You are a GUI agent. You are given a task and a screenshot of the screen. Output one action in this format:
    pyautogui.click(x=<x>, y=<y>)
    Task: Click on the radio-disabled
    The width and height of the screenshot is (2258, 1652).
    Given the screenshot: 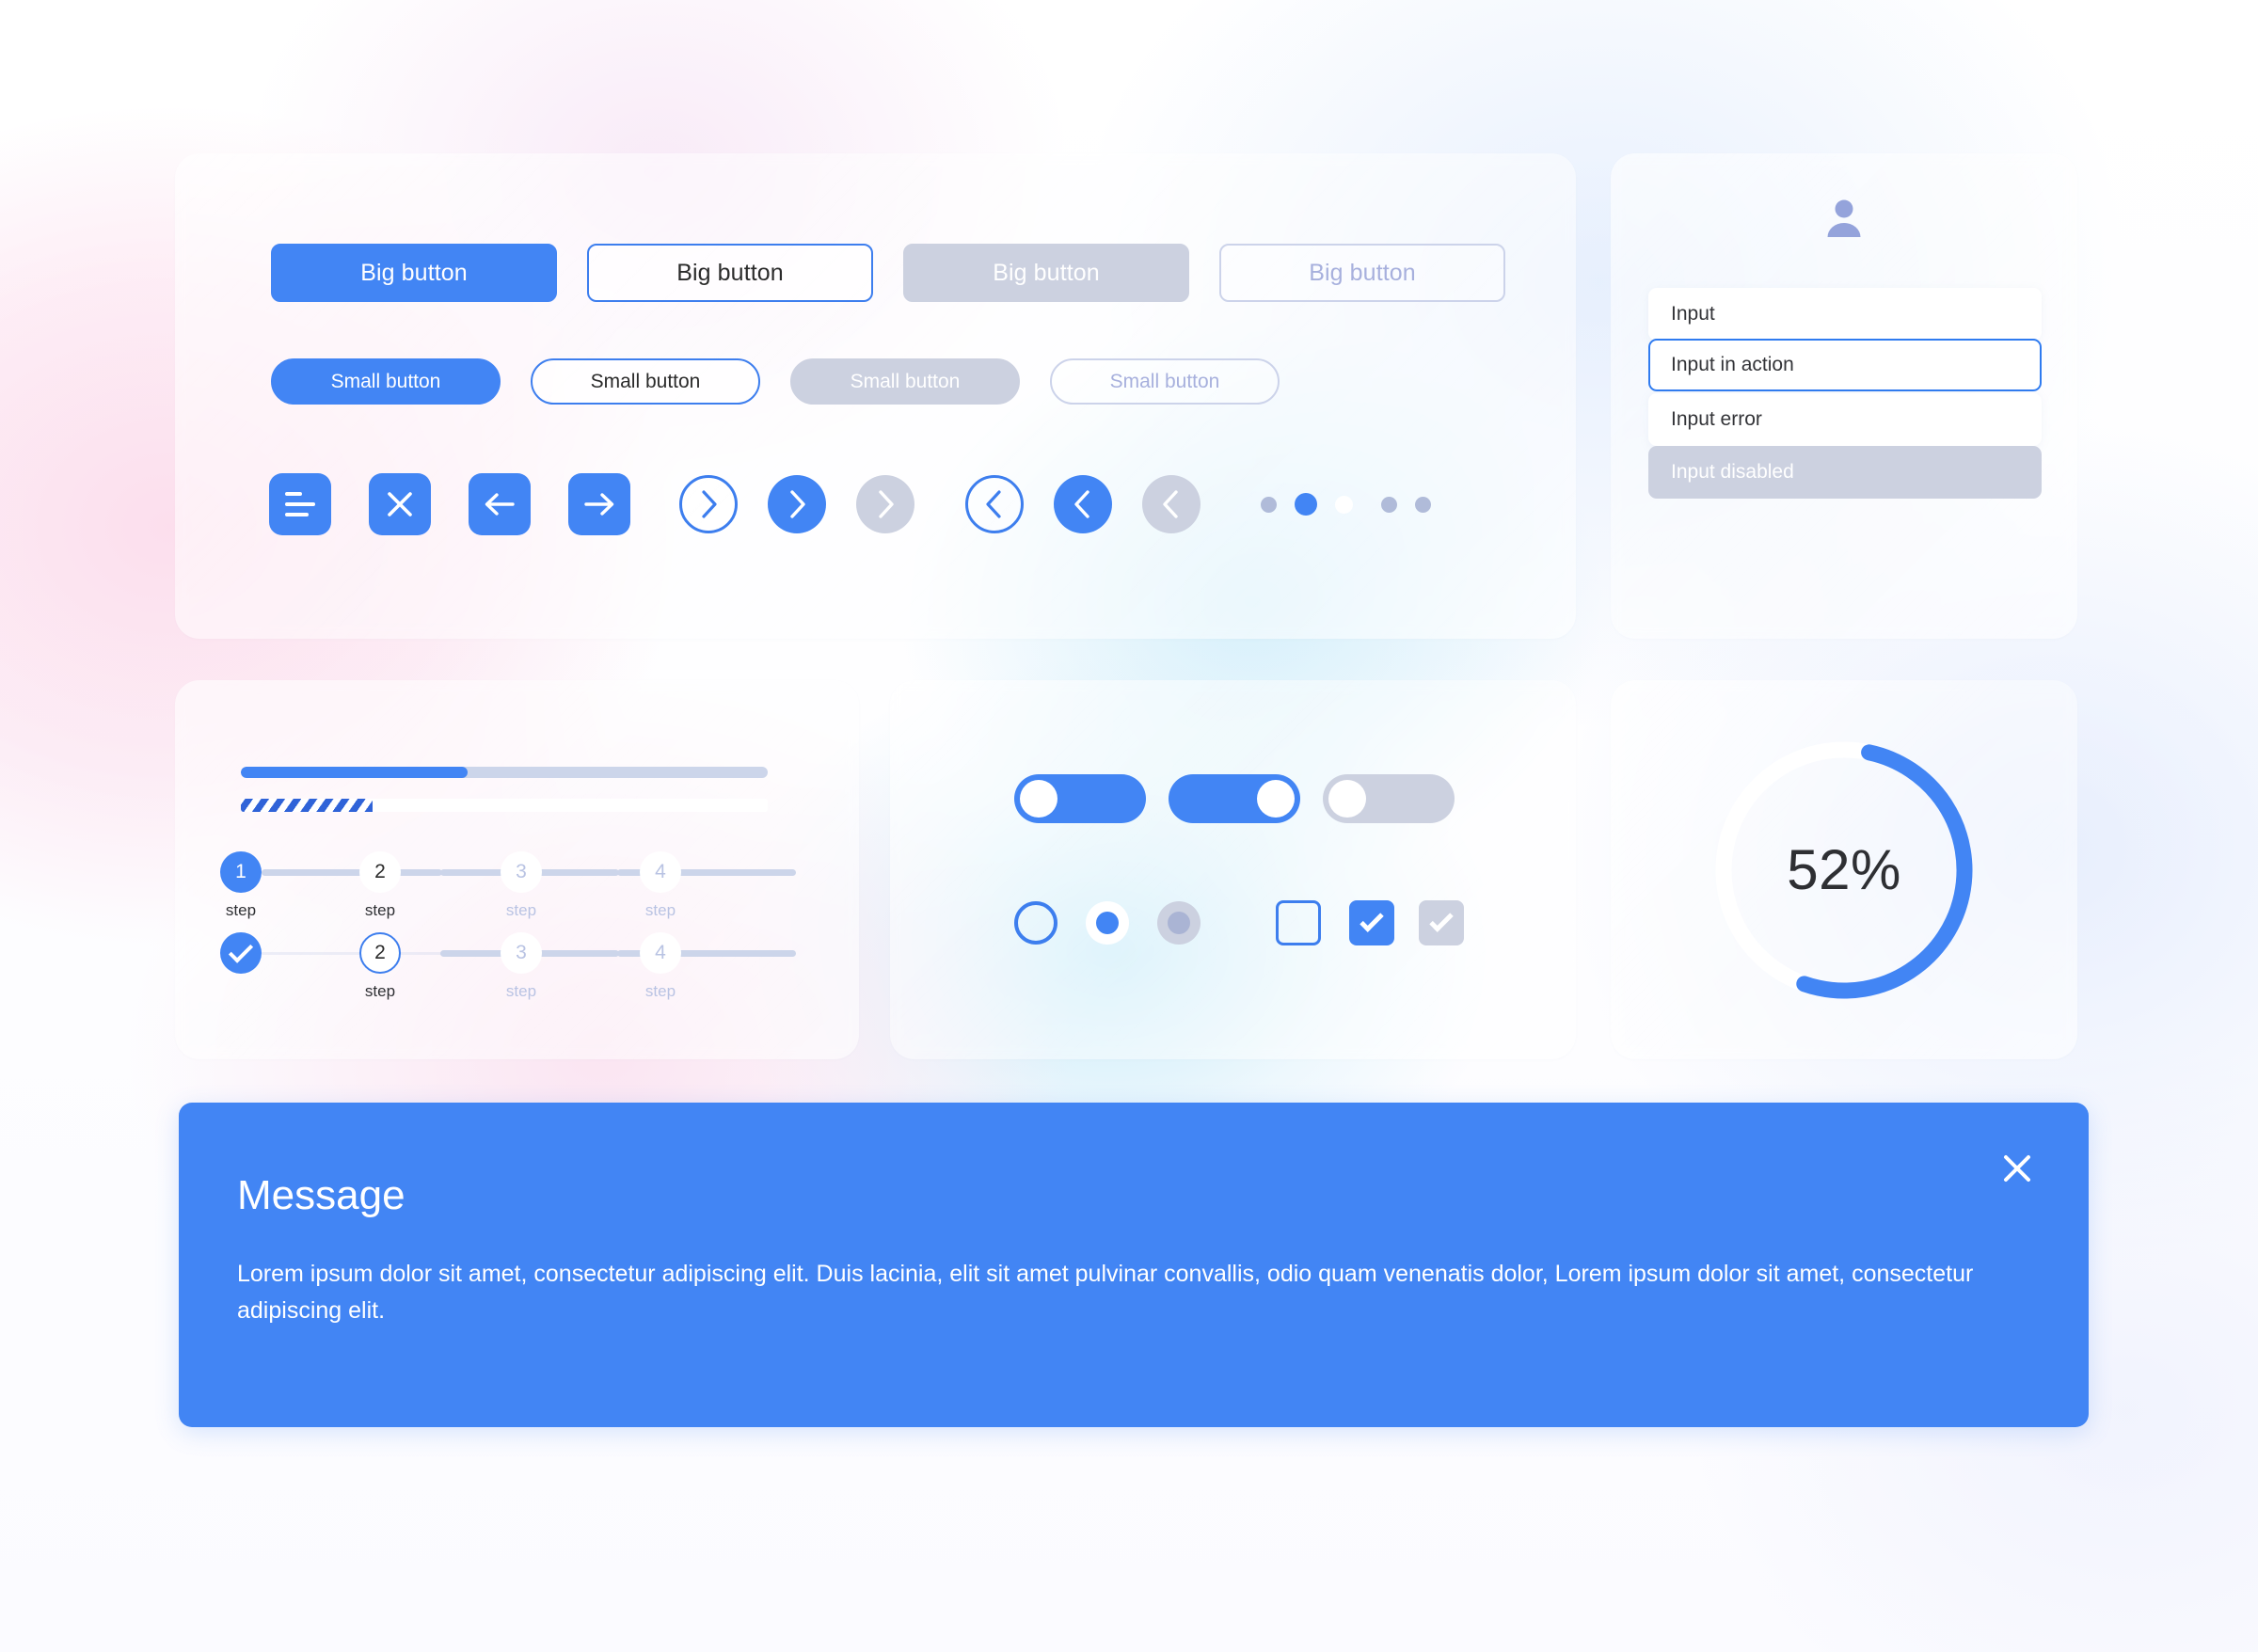 What is the action you would take?
    pyautogui.click(x=1179, y=923)
    